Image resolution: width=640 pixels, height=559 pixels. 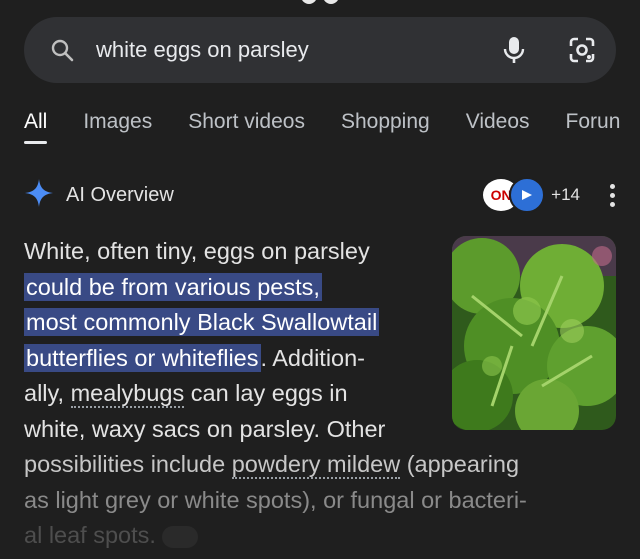 What do you see at coordinates (316, 465) in the screenshot?
I see `powdery-mildew-link: powdery mildew` at bounding box center [316, 465].